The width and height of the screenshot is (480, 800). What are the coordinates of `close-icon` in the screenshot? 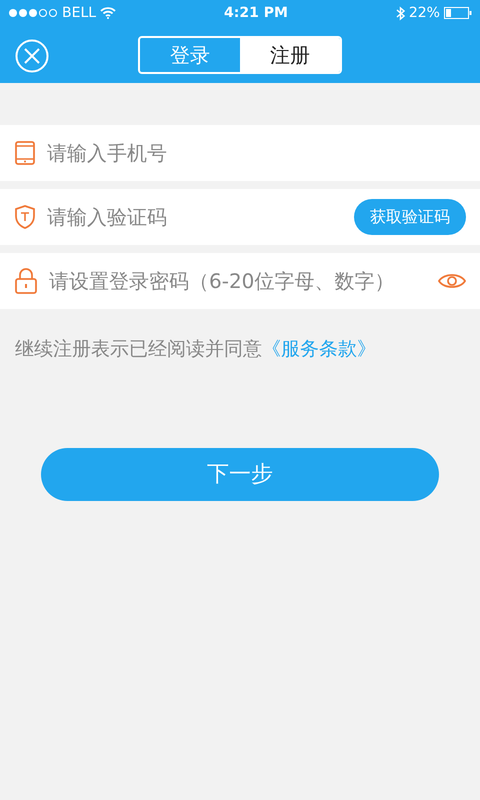 It's located at (32, 56).